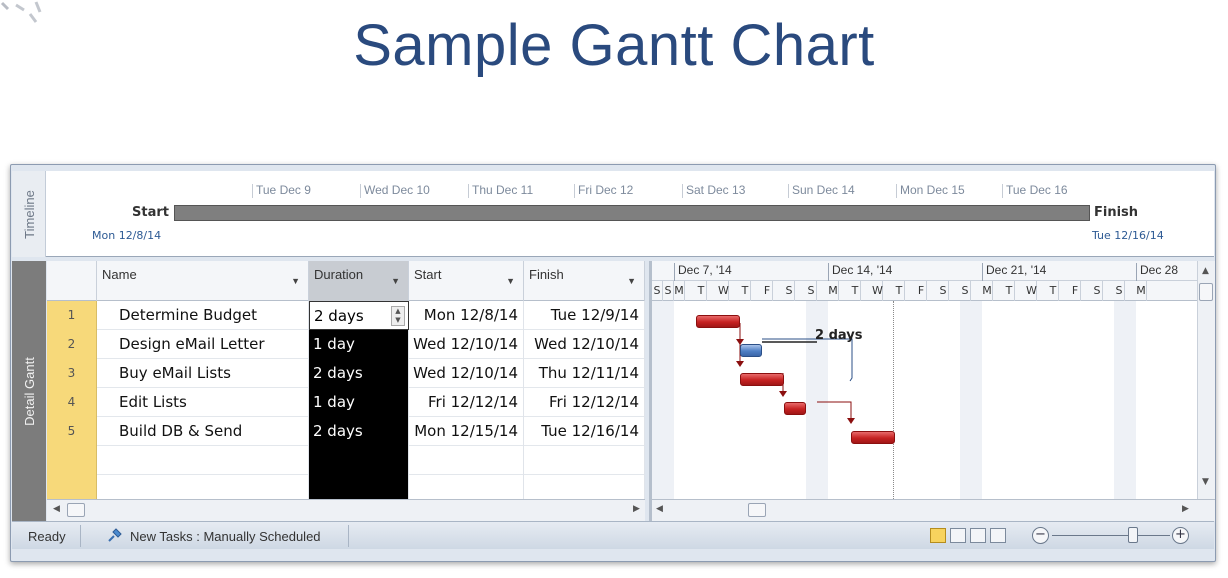 The width and height of the screenshot is (1228, 578). Describe the element at coordinates (395, 191) in the screenshot. I see `timeline-date: Wed Dec 10` at that location.